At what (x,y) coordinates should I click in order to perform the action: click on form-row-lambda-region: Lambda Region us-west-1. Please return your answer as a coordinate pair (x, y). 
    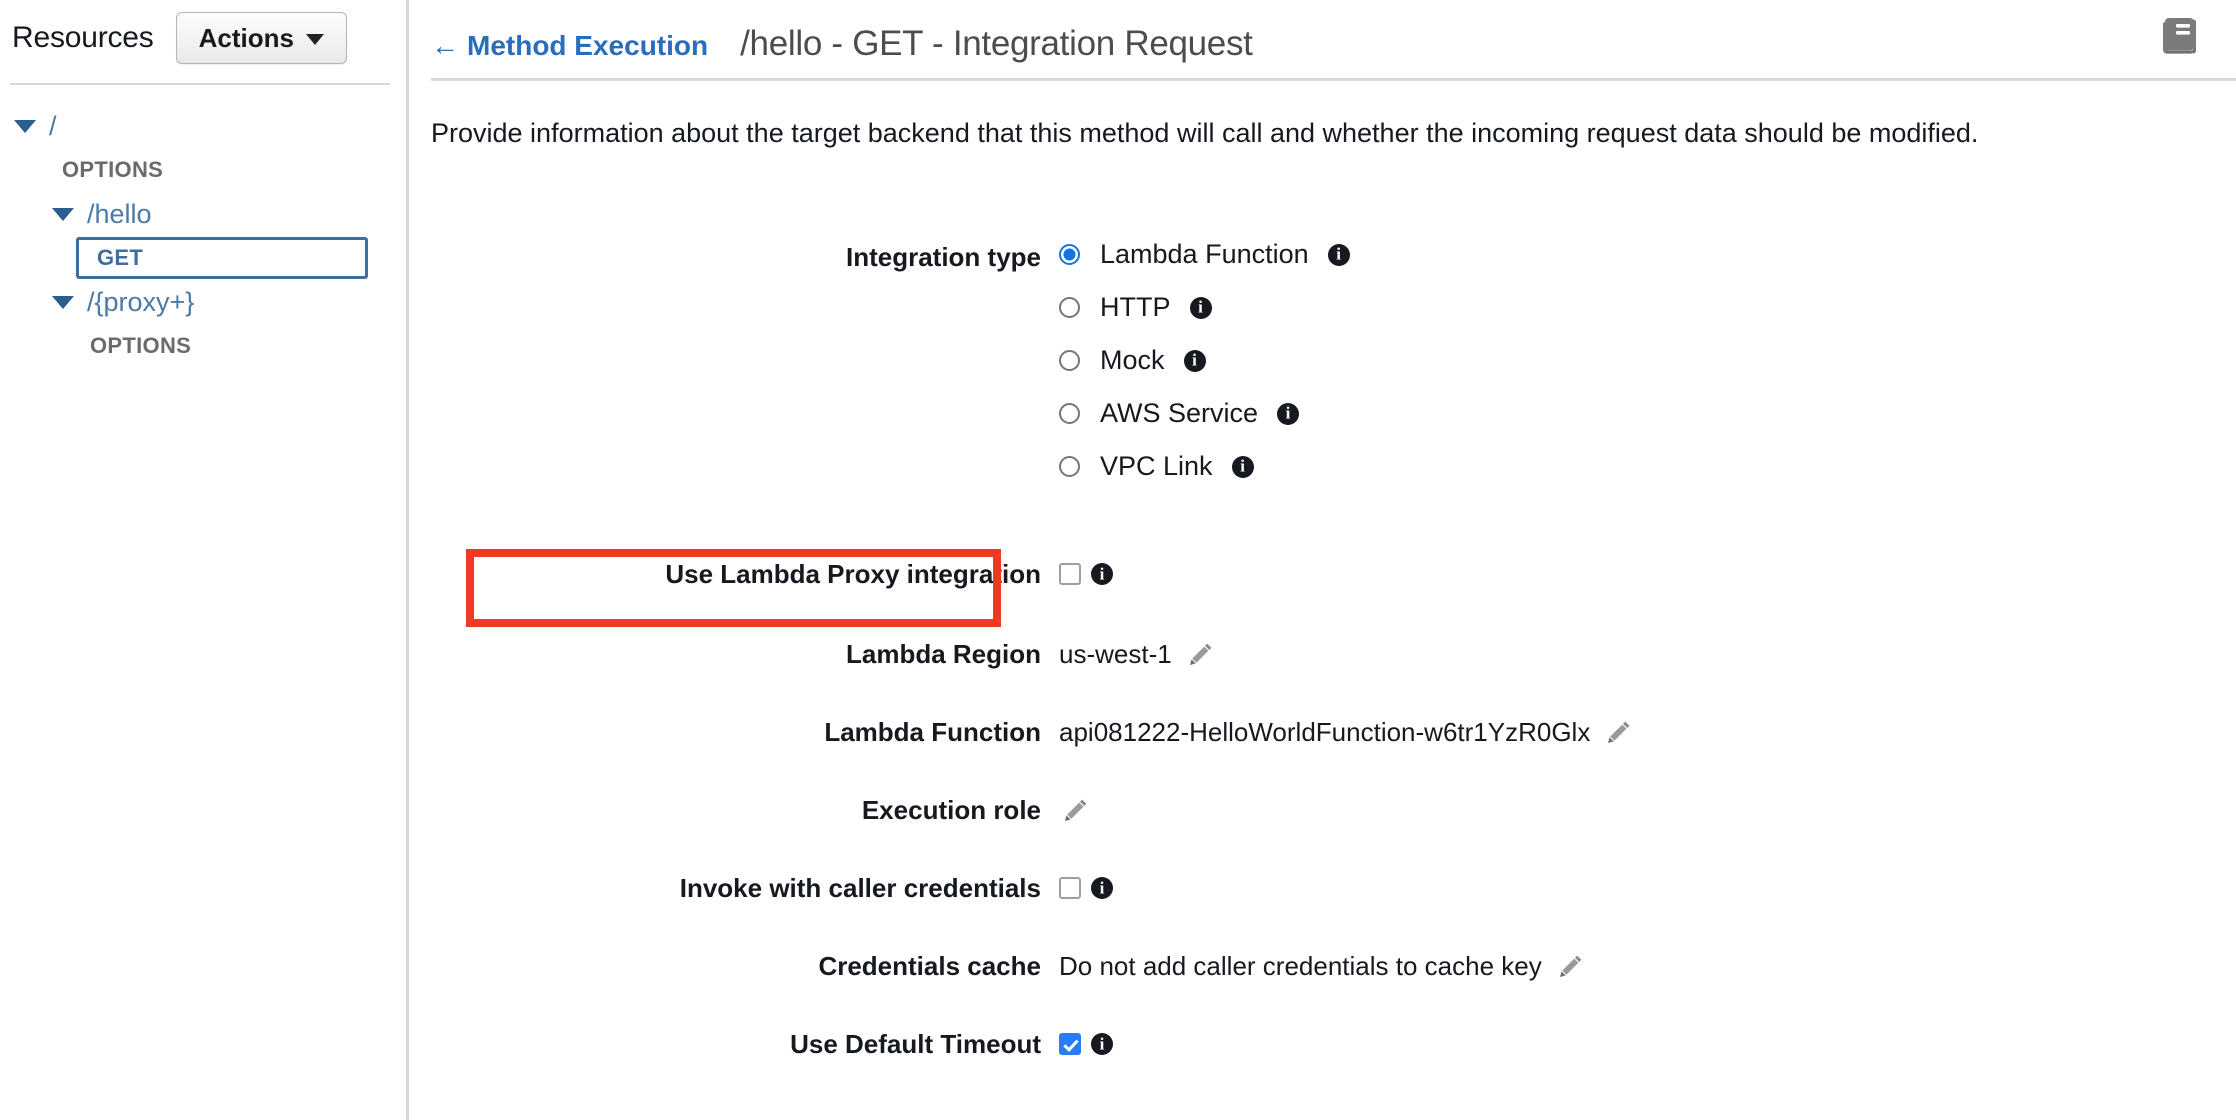
    Looking at the image, I should click on (1322, 654).